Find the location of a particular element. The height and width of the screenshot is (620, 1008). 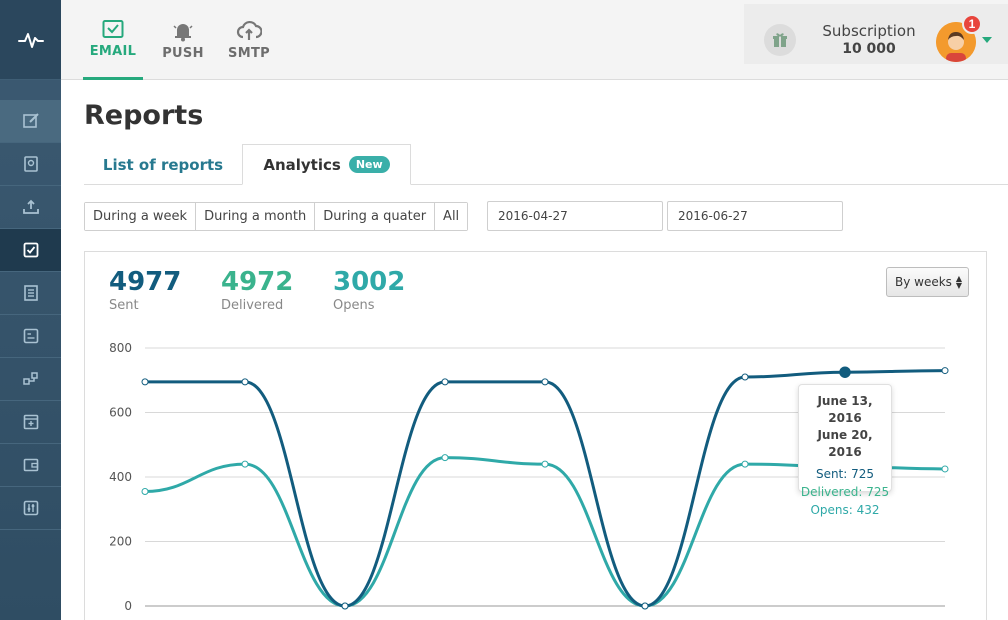

tab-list-label: List of reports is located at coordinates (163, 164).